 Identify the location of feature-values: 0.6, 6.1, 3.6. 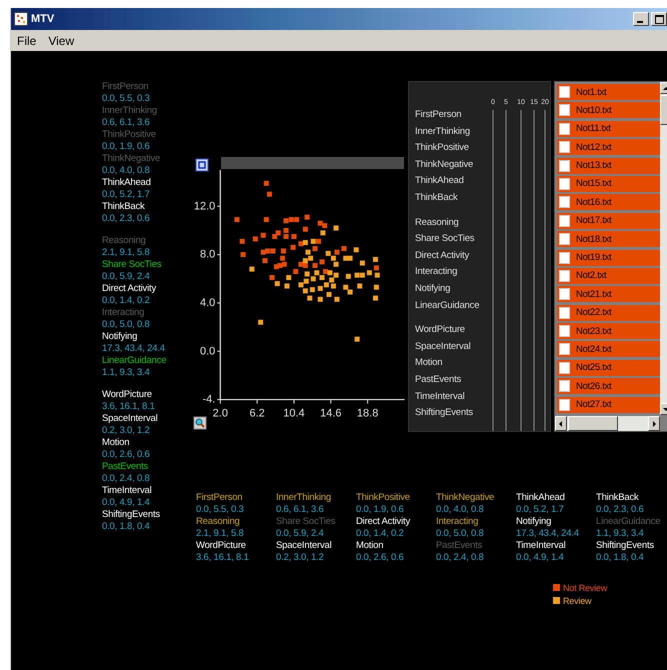
(126, 123).